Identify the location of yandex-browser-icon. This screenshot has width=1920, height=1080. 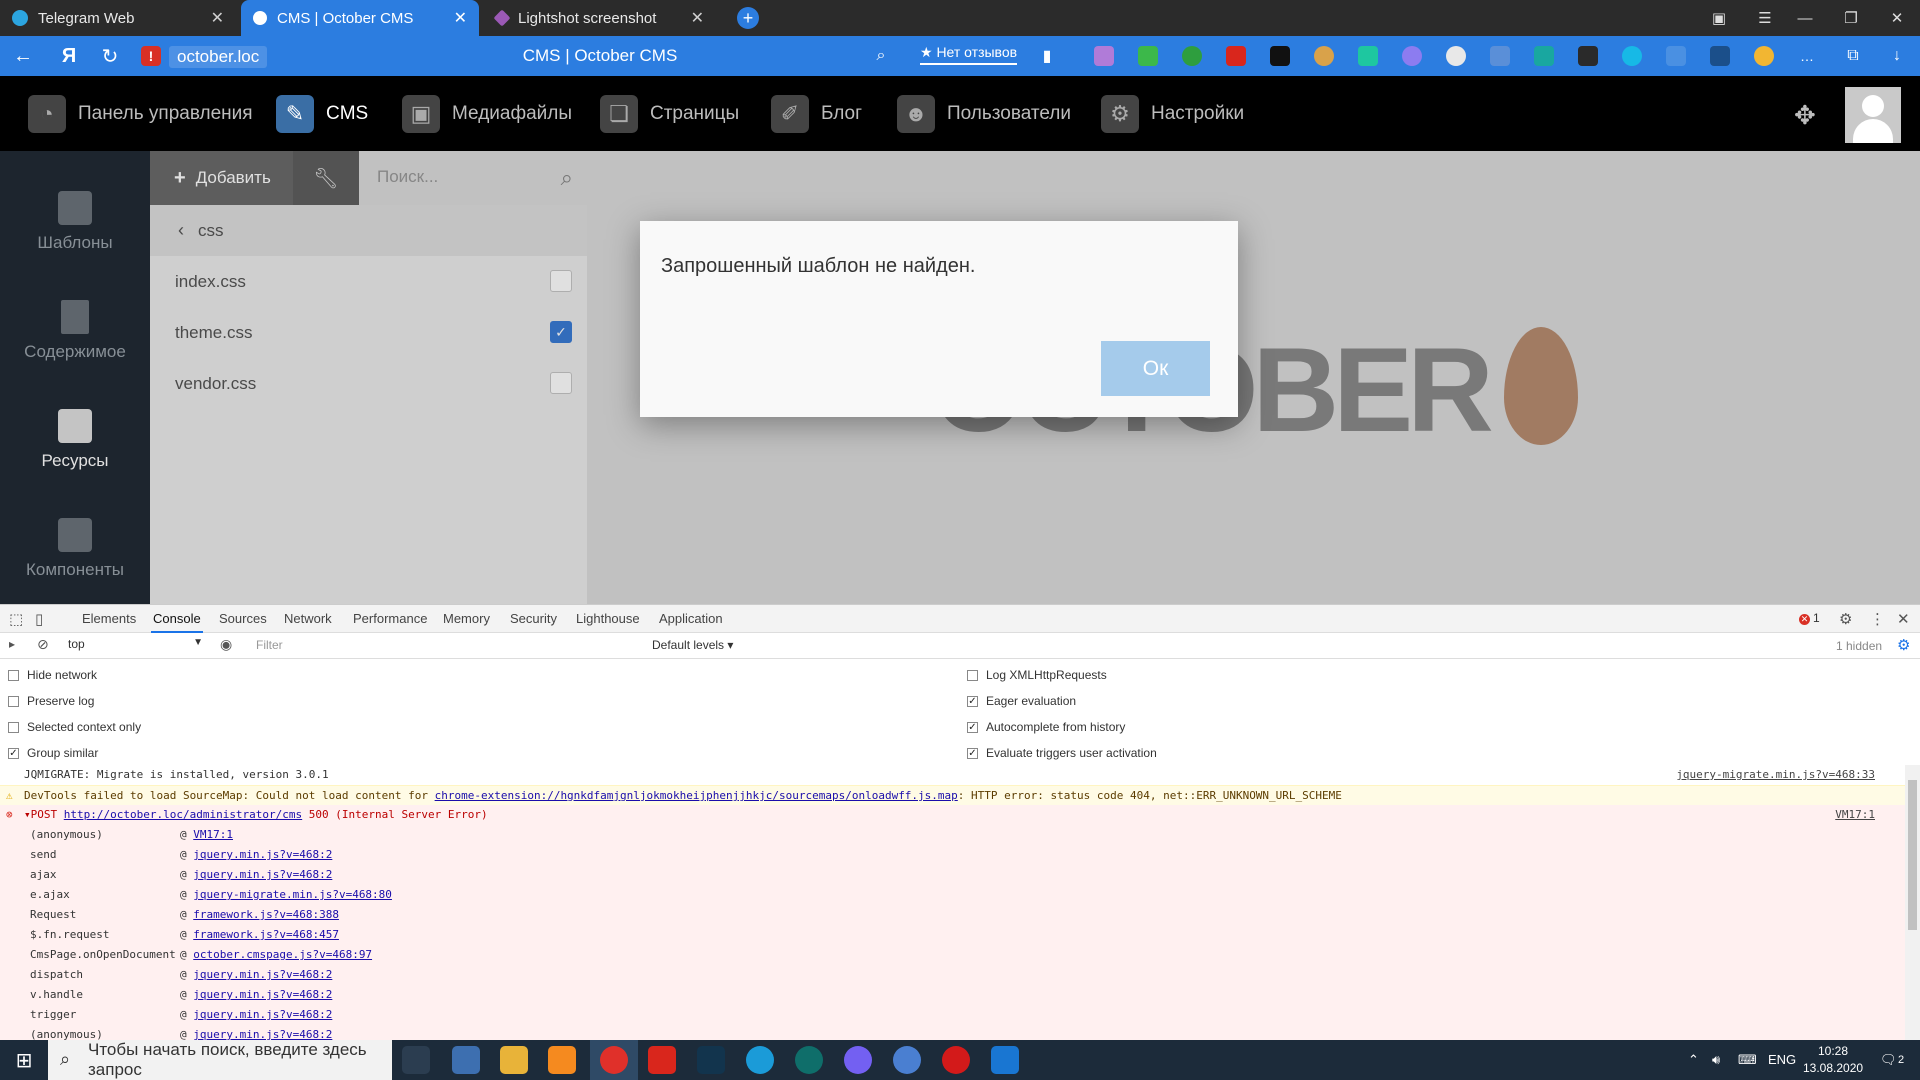
(614, 1060).